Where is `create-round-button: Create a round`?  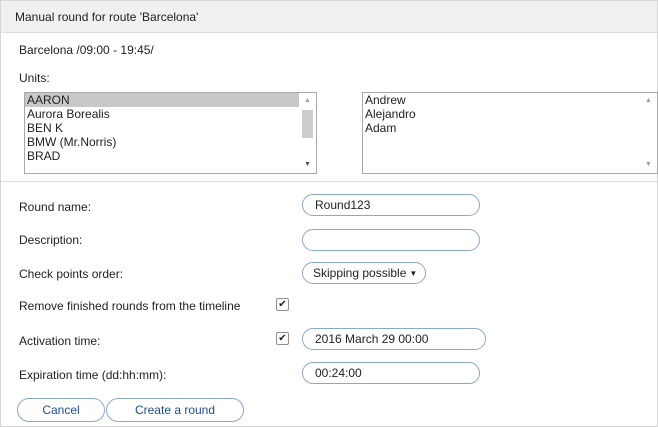 create-round-button: Create a round is located at coordinates (175, 410).